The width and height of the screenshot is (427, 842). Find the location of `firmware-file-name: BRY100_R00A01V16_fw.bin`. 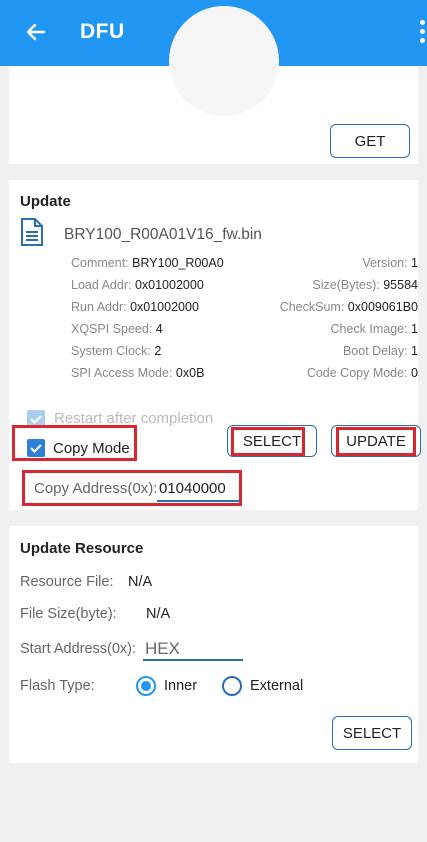

firmware-file-name: BRY100_R00A01V16_fw.bin is located at coordinates (163, 234).